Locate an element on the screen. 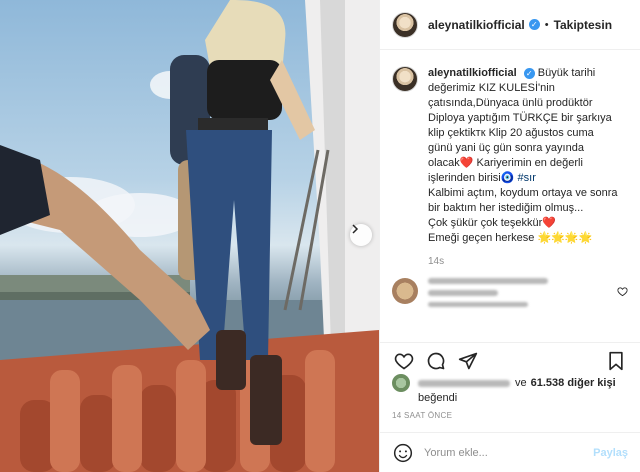  emoji-button is located at coordinates (403, 453).